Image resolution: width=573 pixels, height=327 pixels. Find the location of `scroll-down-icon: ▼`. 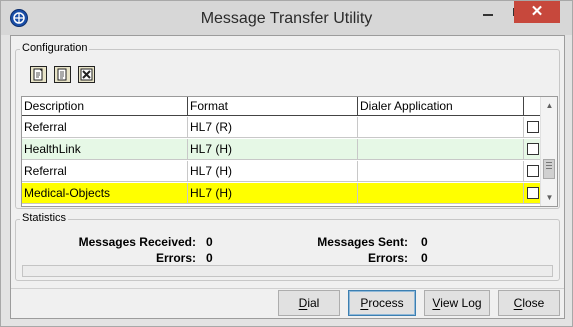

scroll-down-icon: ▼ is located at coordinates (549, 197).